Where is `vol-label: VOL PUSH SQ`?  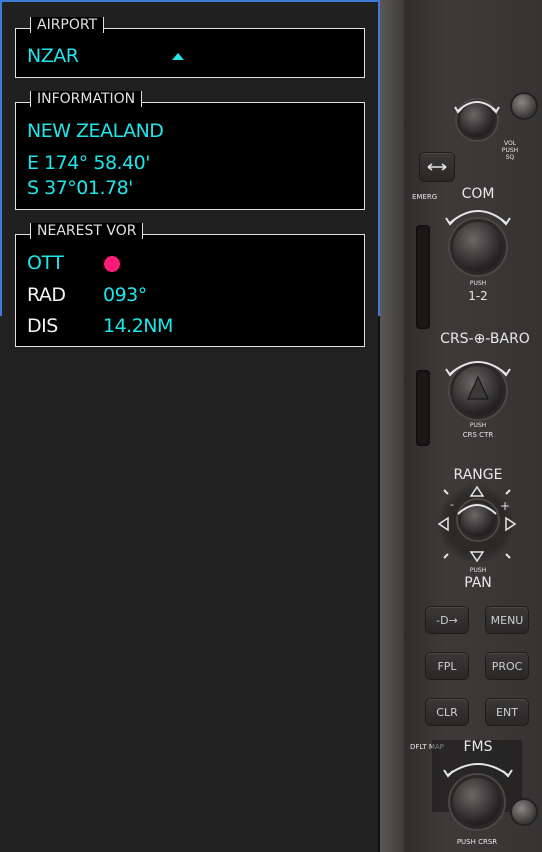 vol-label: VOL PUSH SQ is located at coordinates (510, 150).